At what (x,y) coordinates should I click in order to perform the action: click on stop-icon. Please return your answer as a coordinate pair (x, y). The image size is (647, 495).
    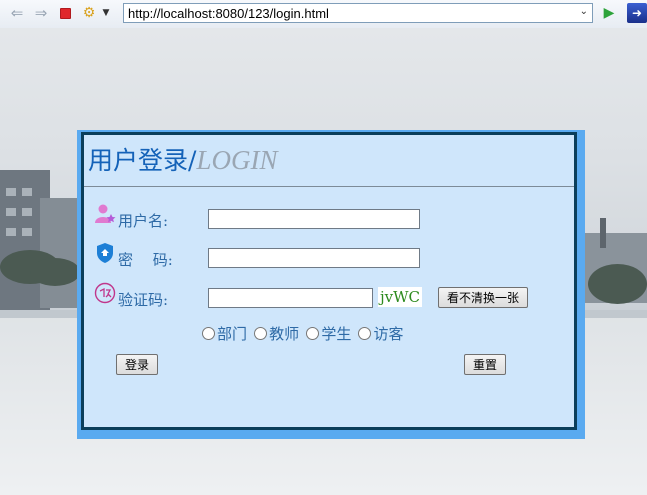
    Looking at the image, I should click on (65, 13).